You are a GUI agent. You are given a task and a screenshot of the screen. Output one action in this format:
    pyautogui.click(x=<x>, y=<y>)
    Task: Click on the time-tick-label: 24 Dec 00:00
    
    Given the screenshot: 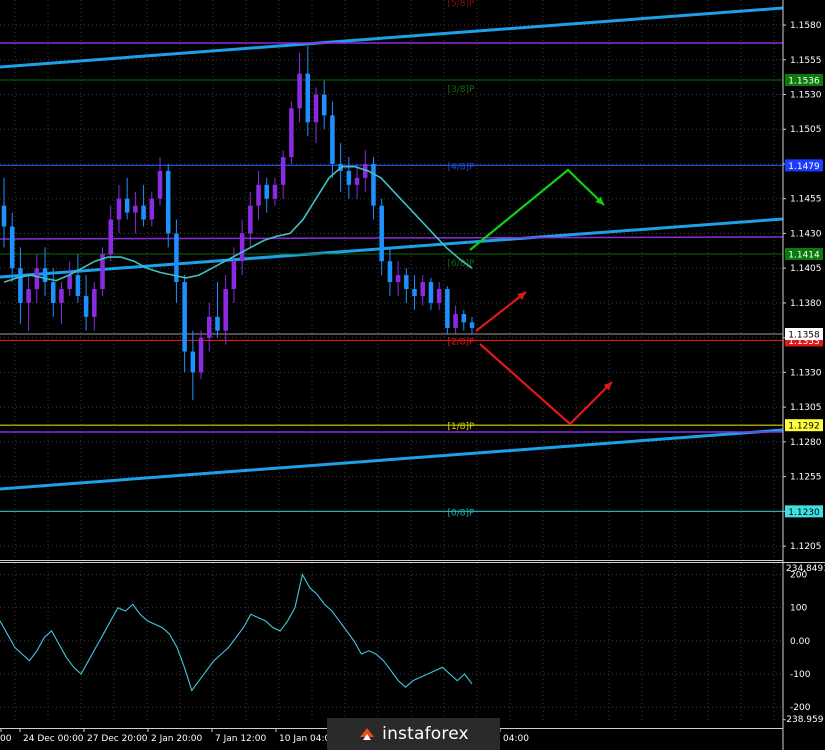 What is the action you would take?
    pyautogui.click(x=53, y=739)
    